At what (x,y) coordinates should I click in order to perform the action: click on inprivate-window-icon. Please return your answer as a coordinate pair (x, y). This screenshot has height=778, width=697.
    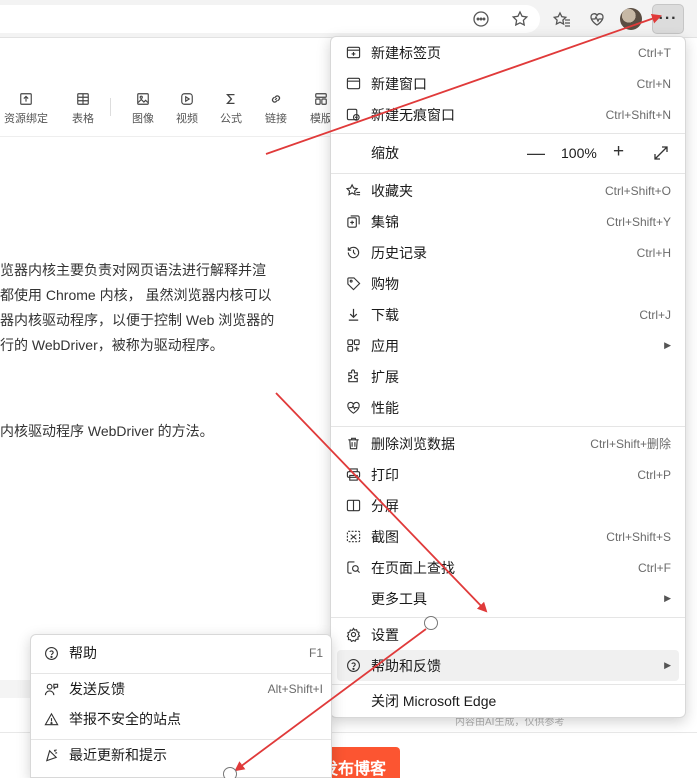
    Looking at the image, I should click on (353, 115).